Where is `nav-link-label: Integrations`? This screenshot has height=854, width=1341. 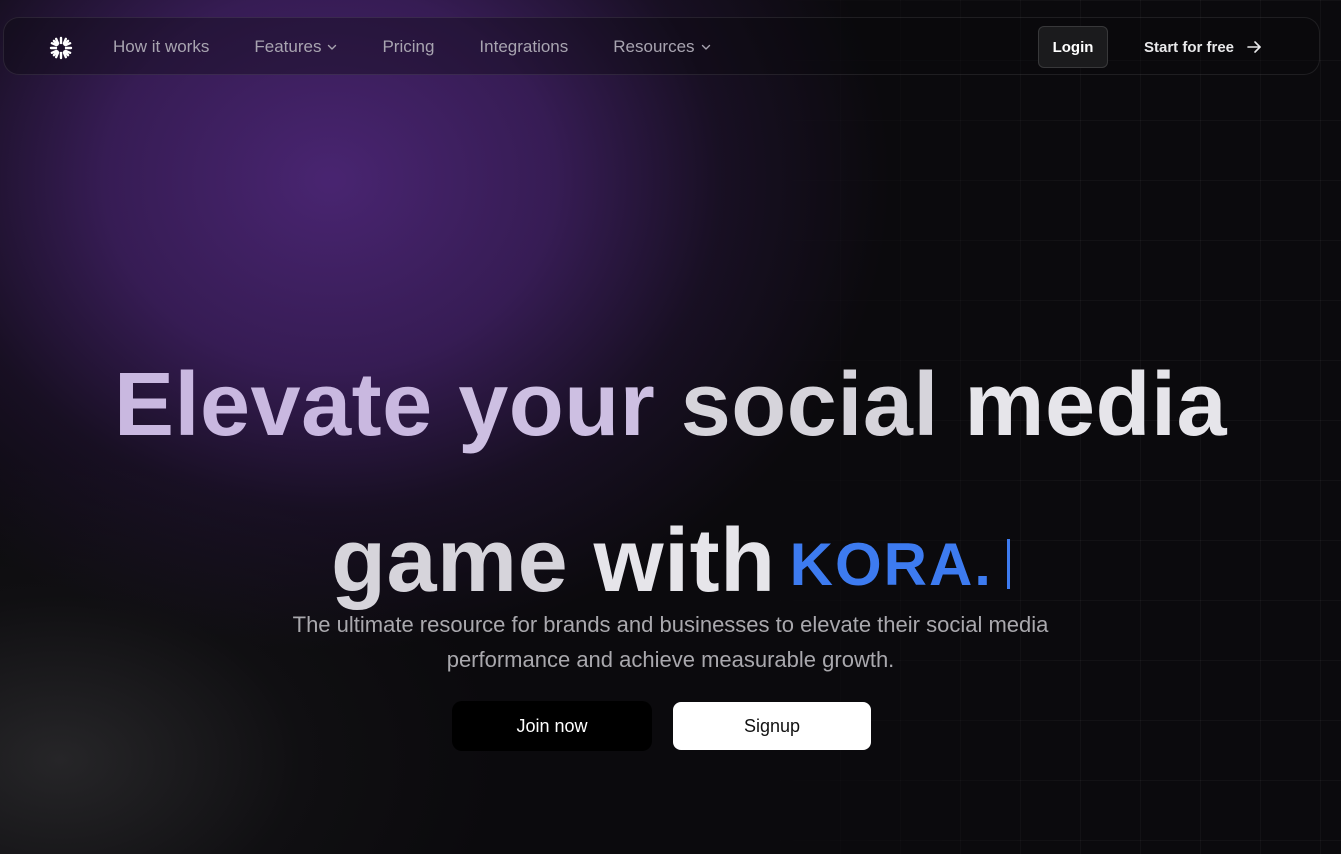
nav-link-label: Integrations is located at coordinates (524, 46).